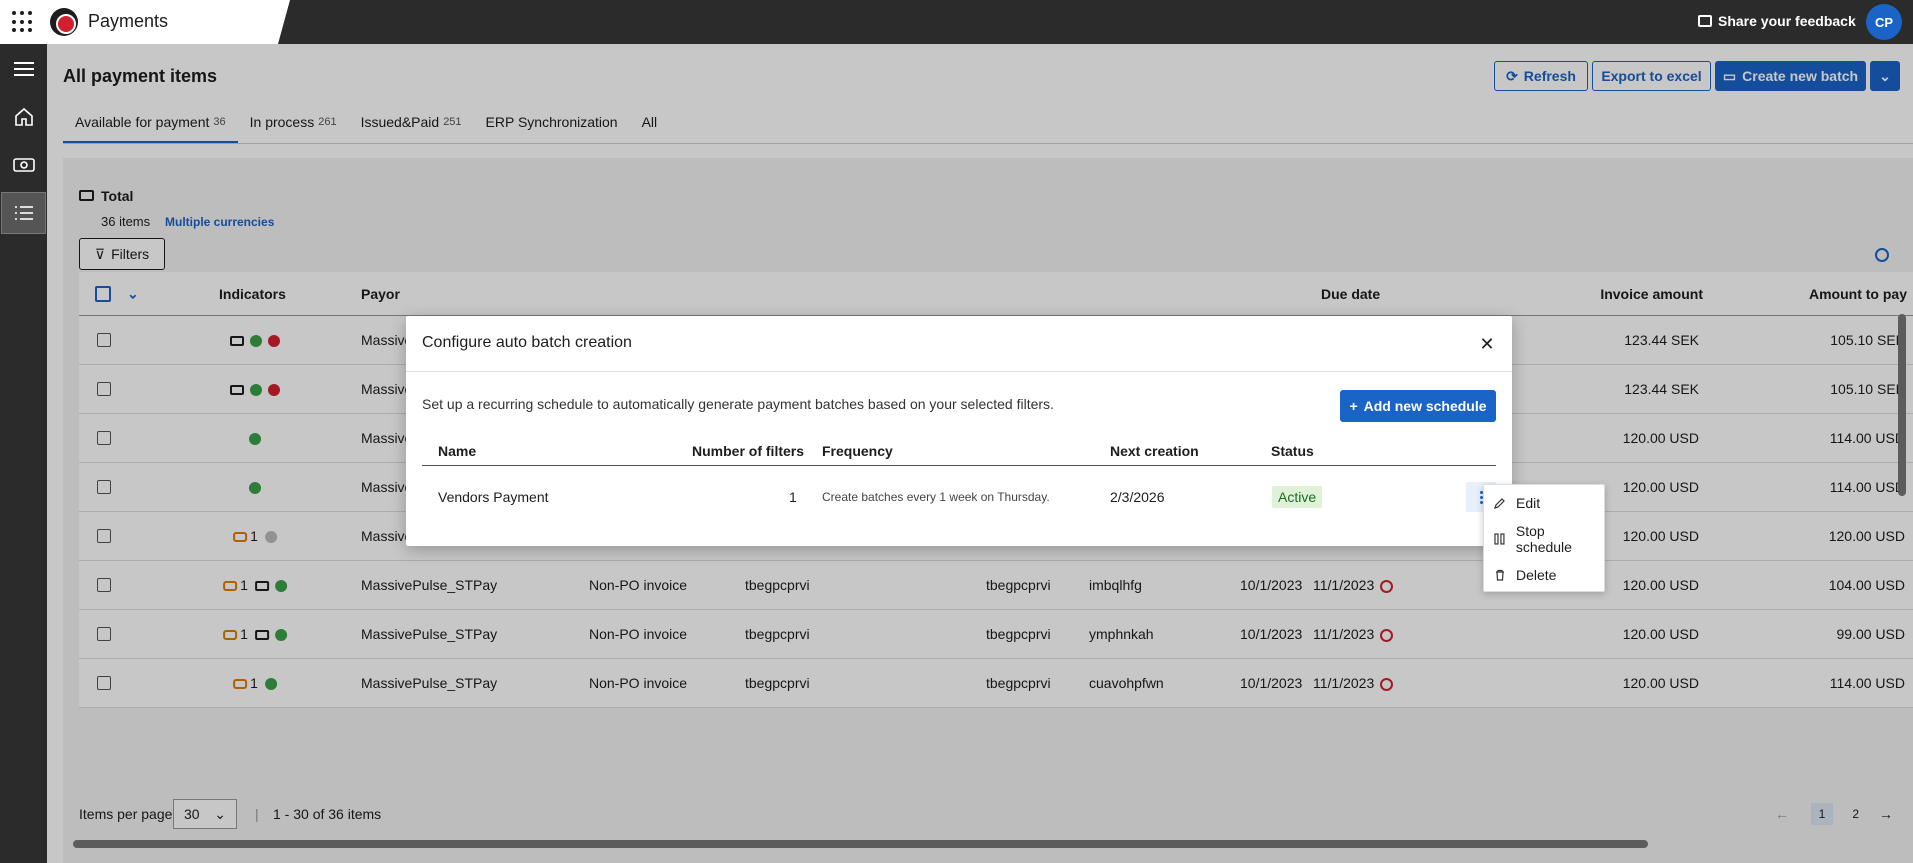  Describe the element at coordinates (64, 22) in the screenshot. I see `brand-logo` at that location.